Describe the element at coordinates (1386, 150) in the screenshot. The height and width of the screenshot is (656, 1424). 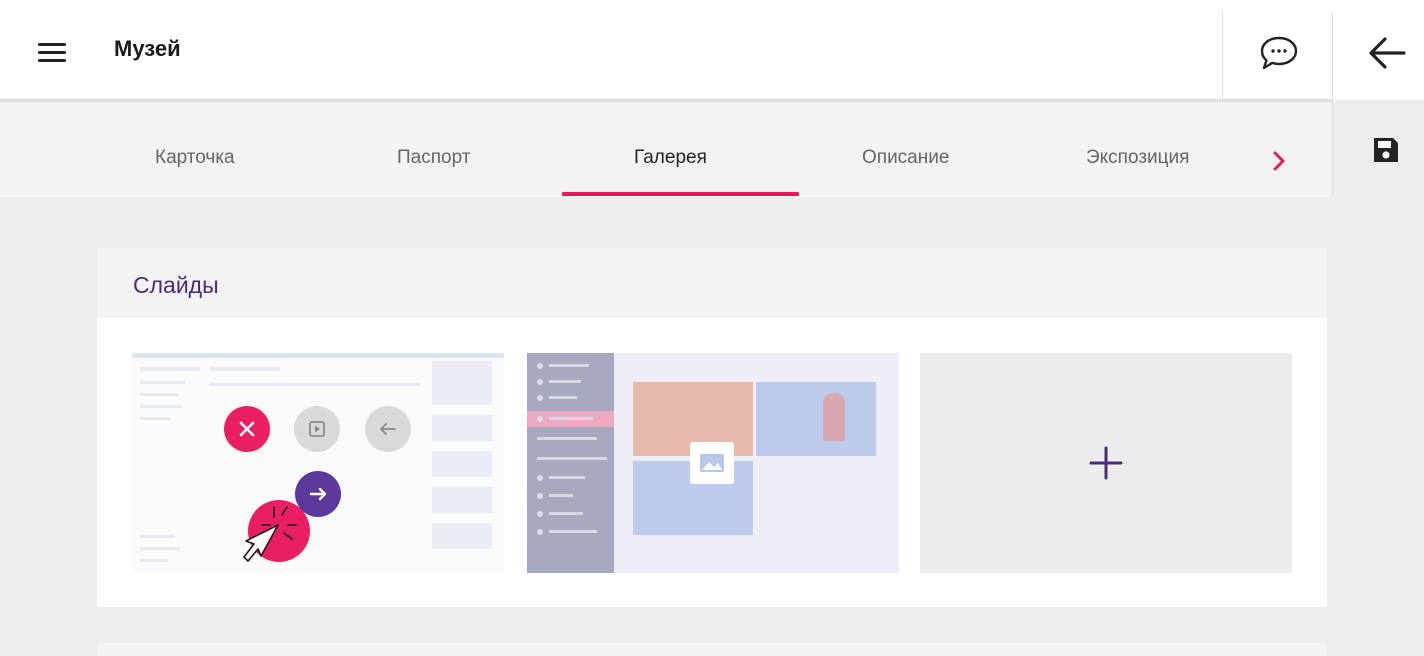
I see `save-icon` at that location.